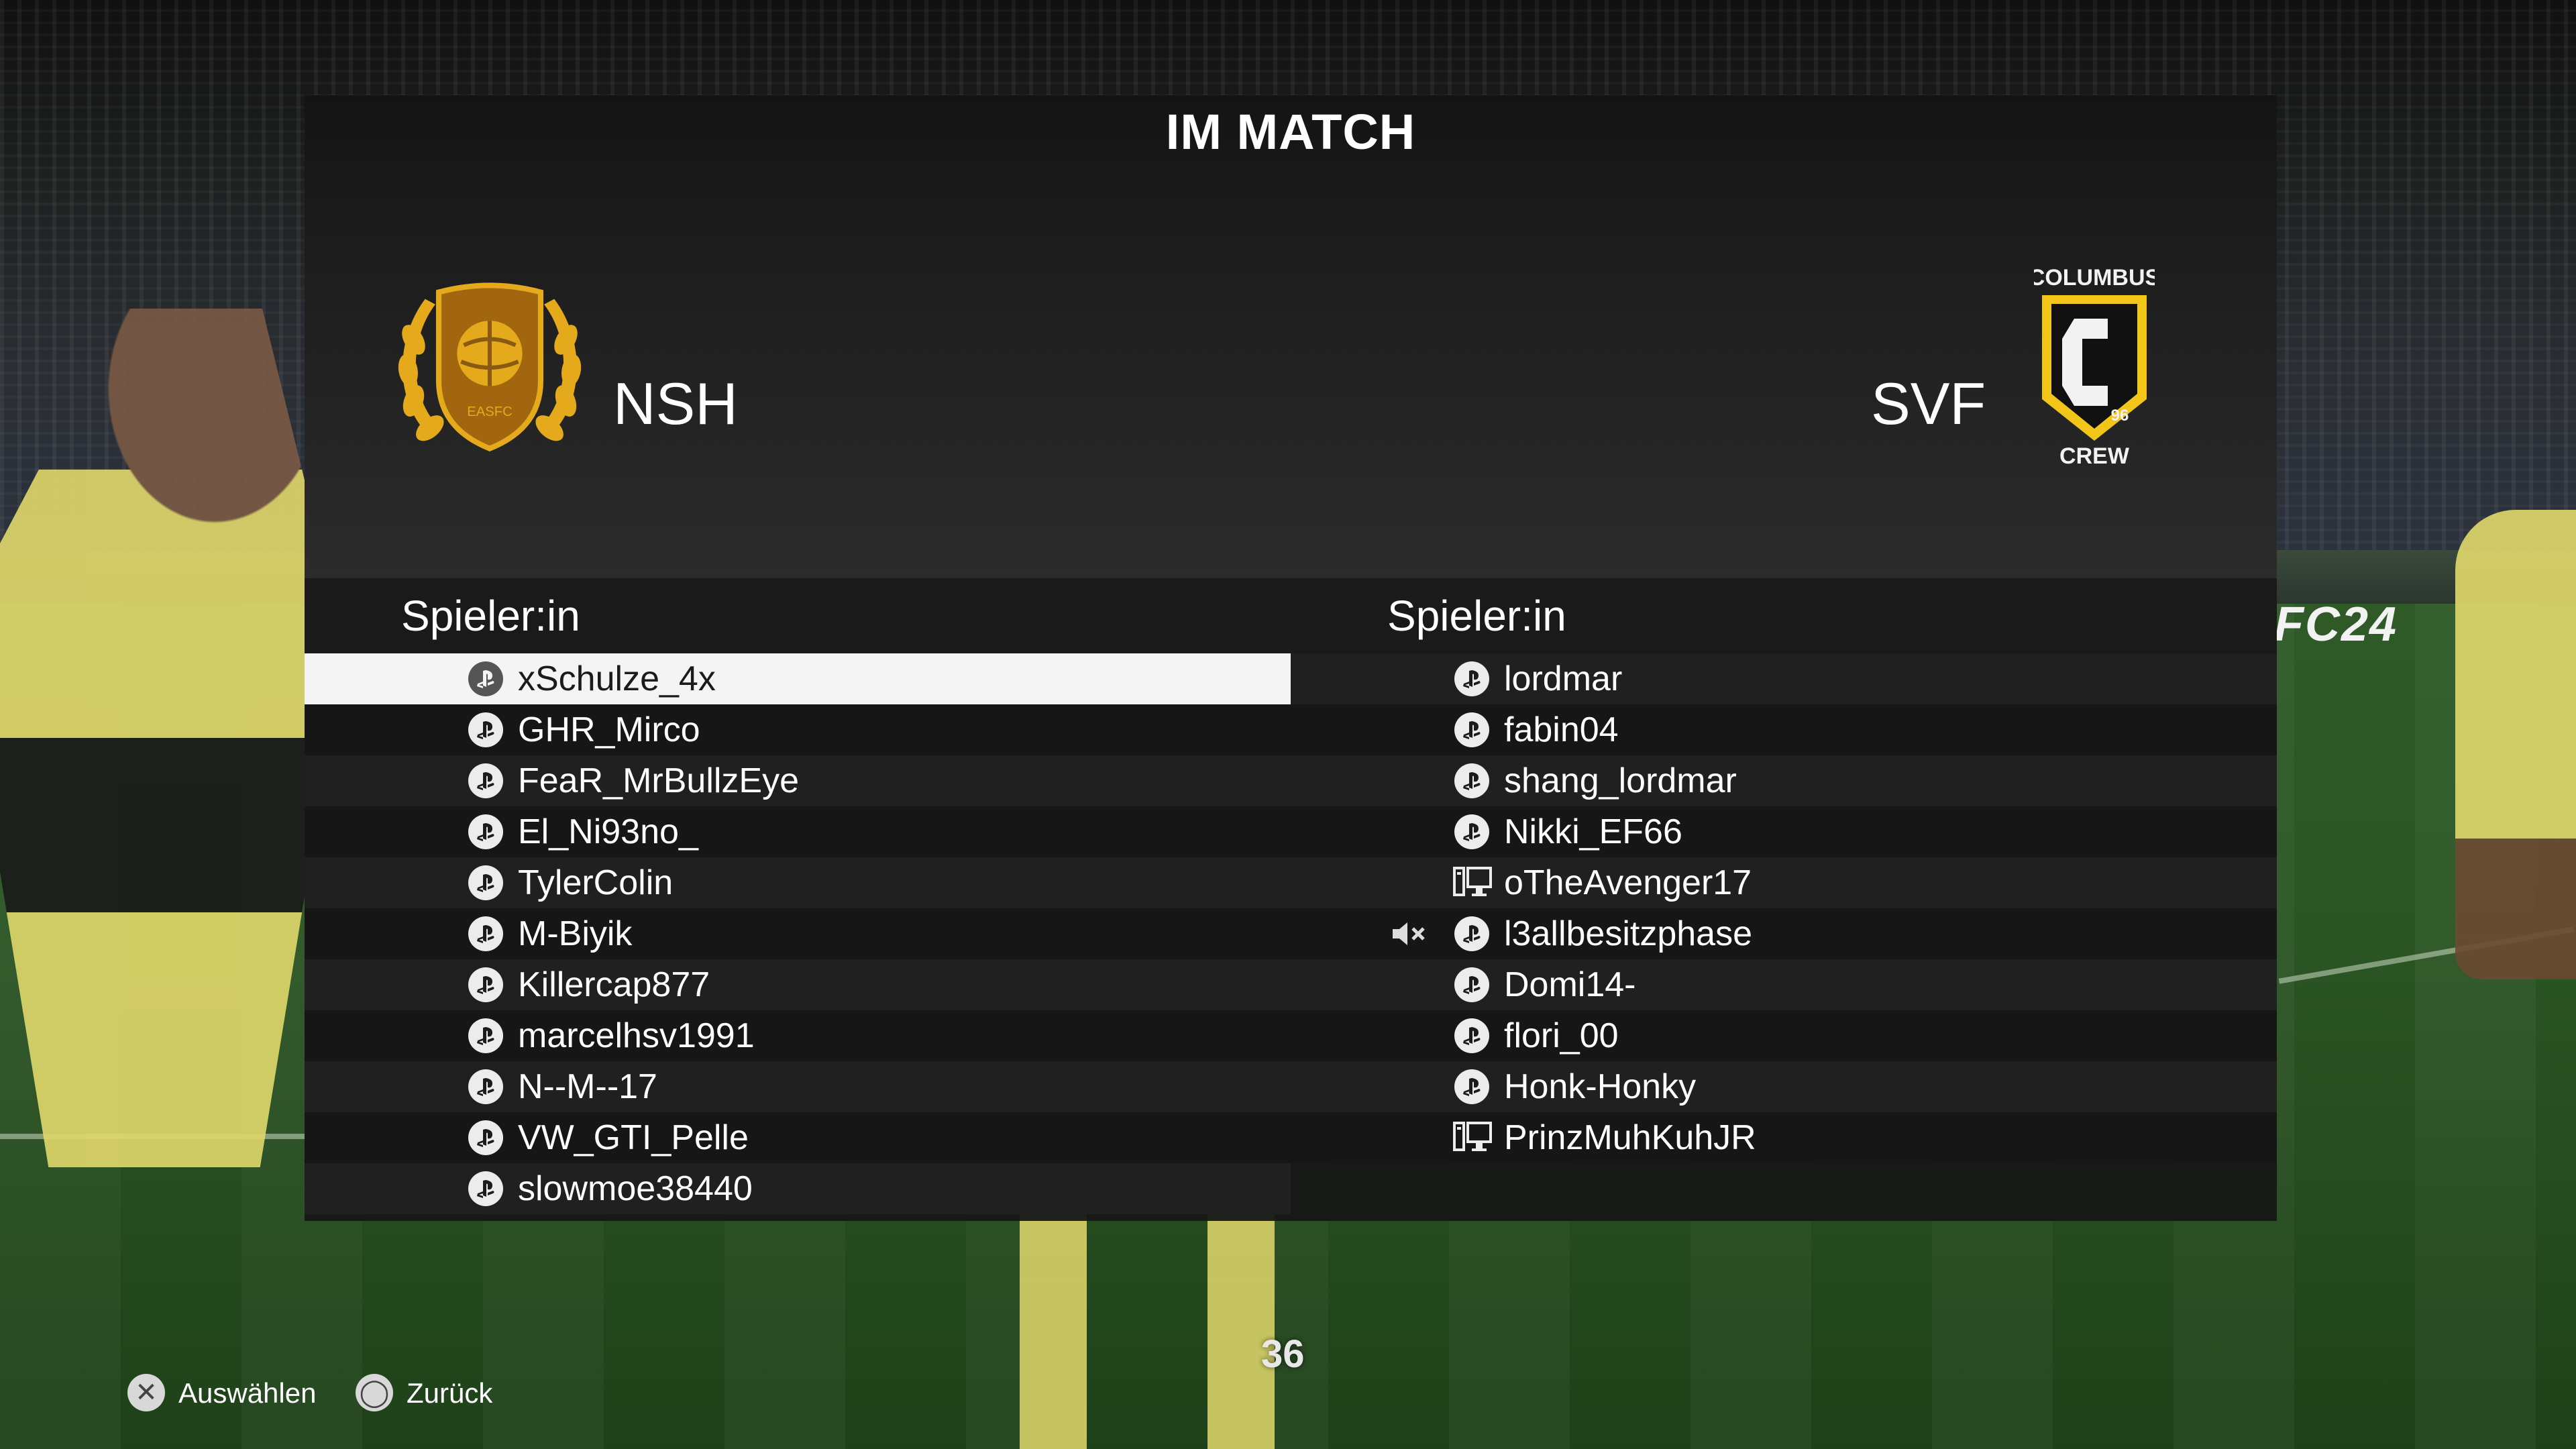 The width and height of the screenshot is (2576, 1449). Describe the element at coordinates (798, 729) in the screenshot. I see `player-row: GHR_Mirco` at that location.